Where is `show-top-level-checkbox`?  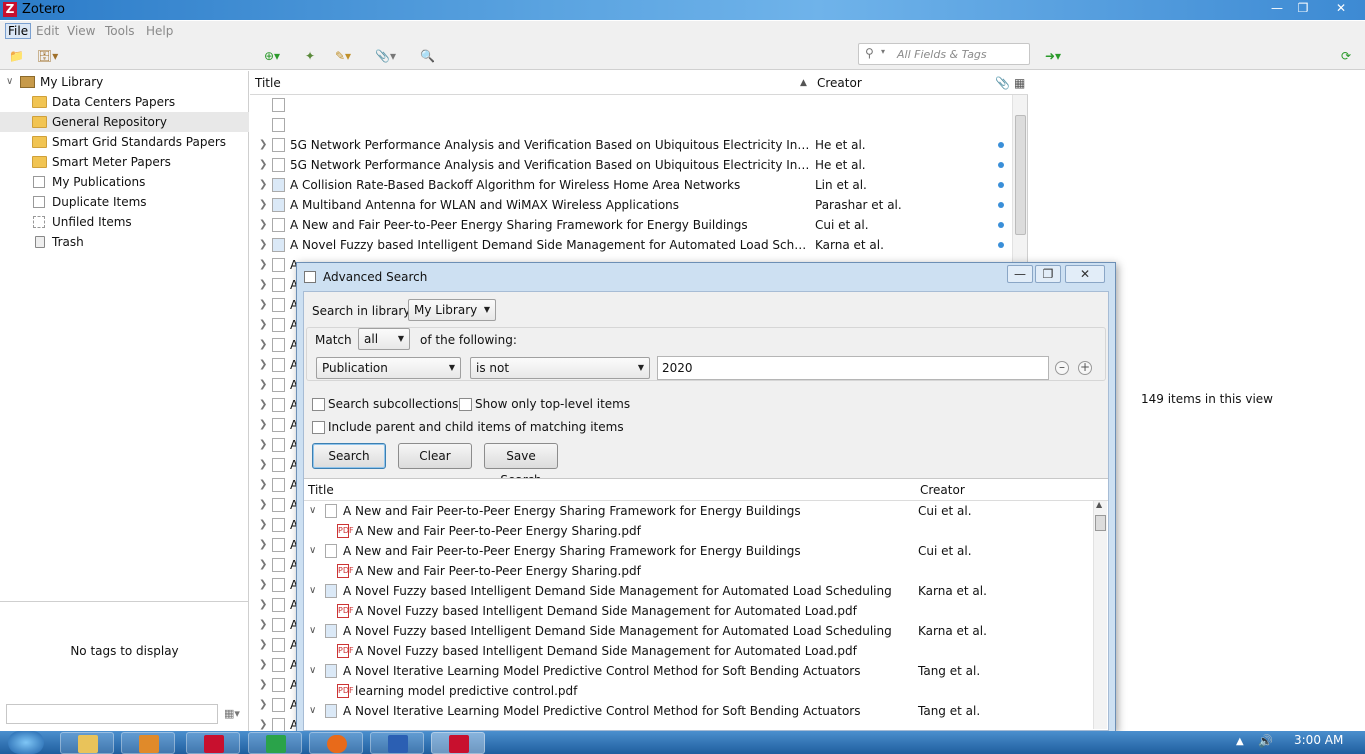 show-top-level-checkbox is located at coordinates (465, 404).